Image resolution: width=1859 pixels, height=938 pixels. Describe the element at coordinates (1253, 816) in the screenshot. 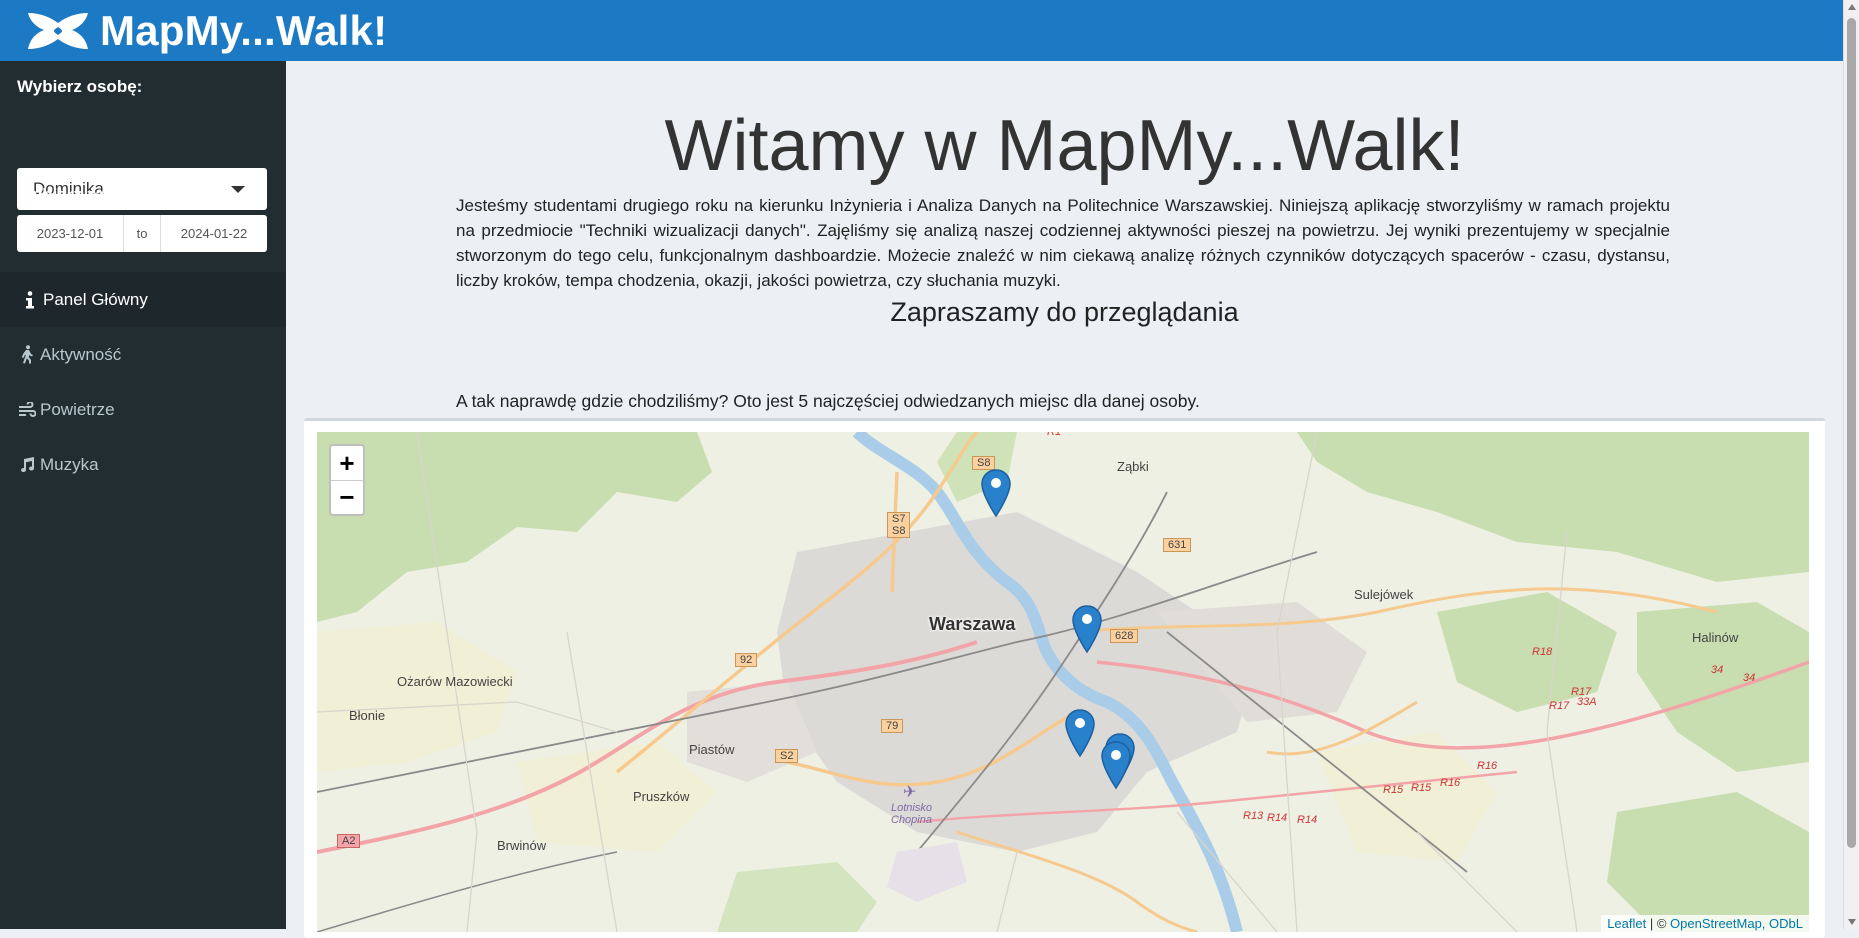

I see `road-label: R13` at that location.